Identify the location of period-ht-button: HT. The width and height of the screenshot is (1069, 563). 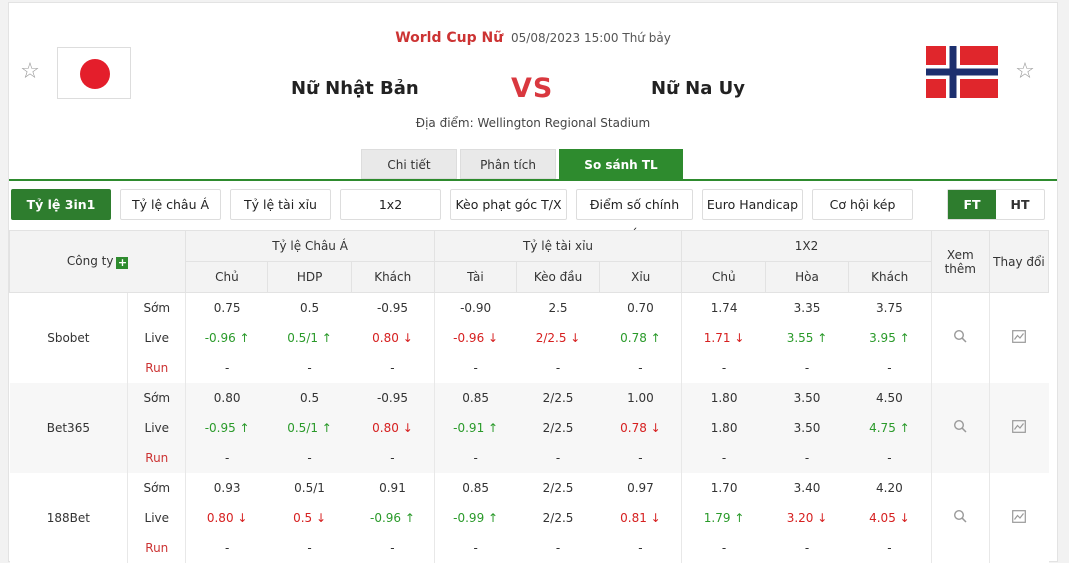
(1020, 204).